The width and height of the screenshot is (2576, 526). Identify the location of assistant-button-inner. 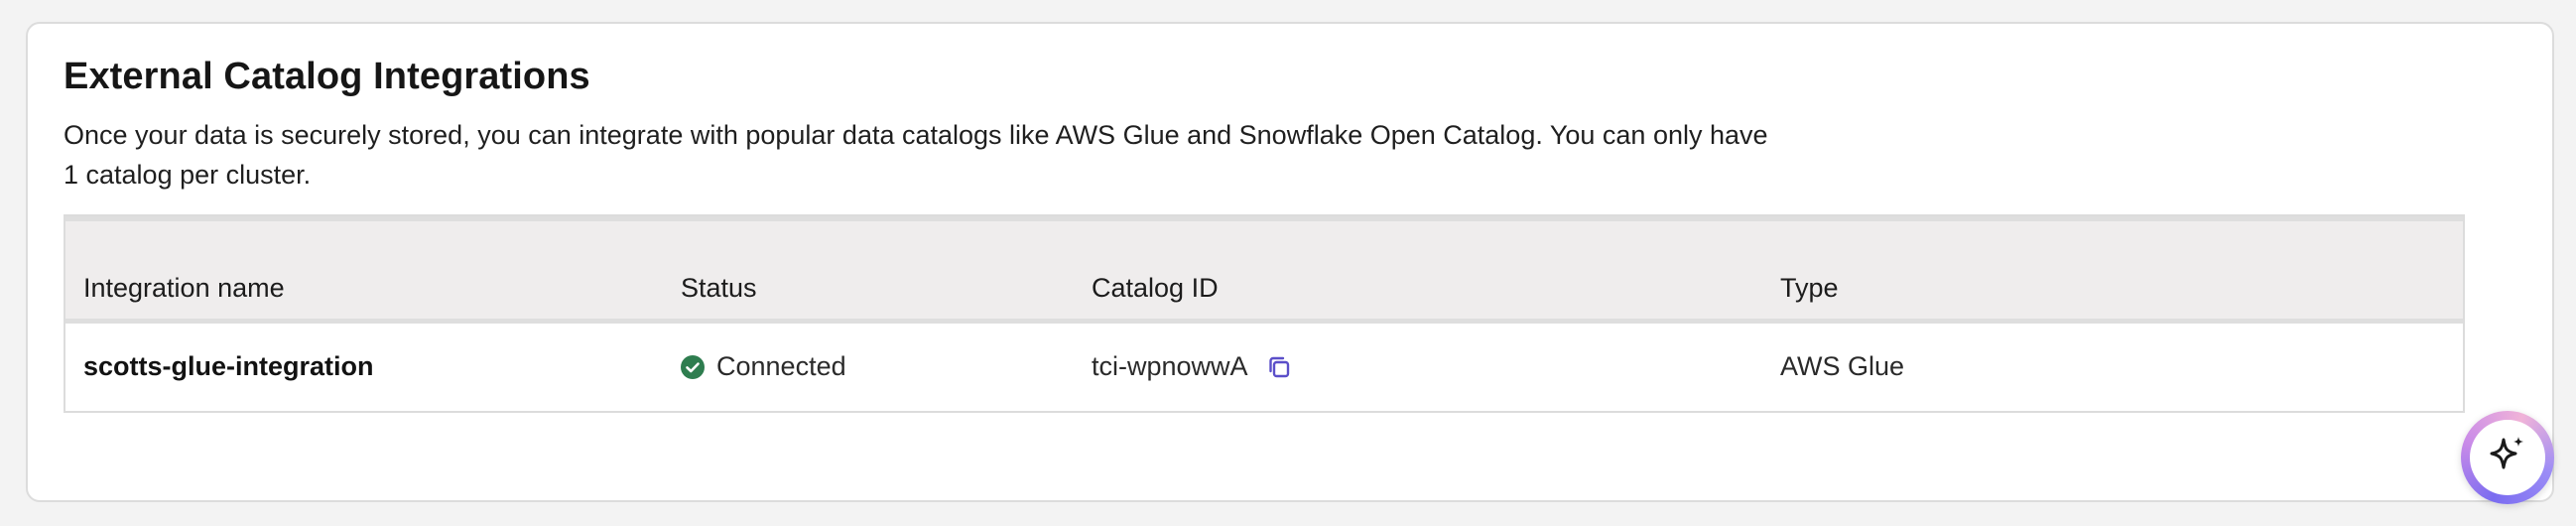
(2507, 457).